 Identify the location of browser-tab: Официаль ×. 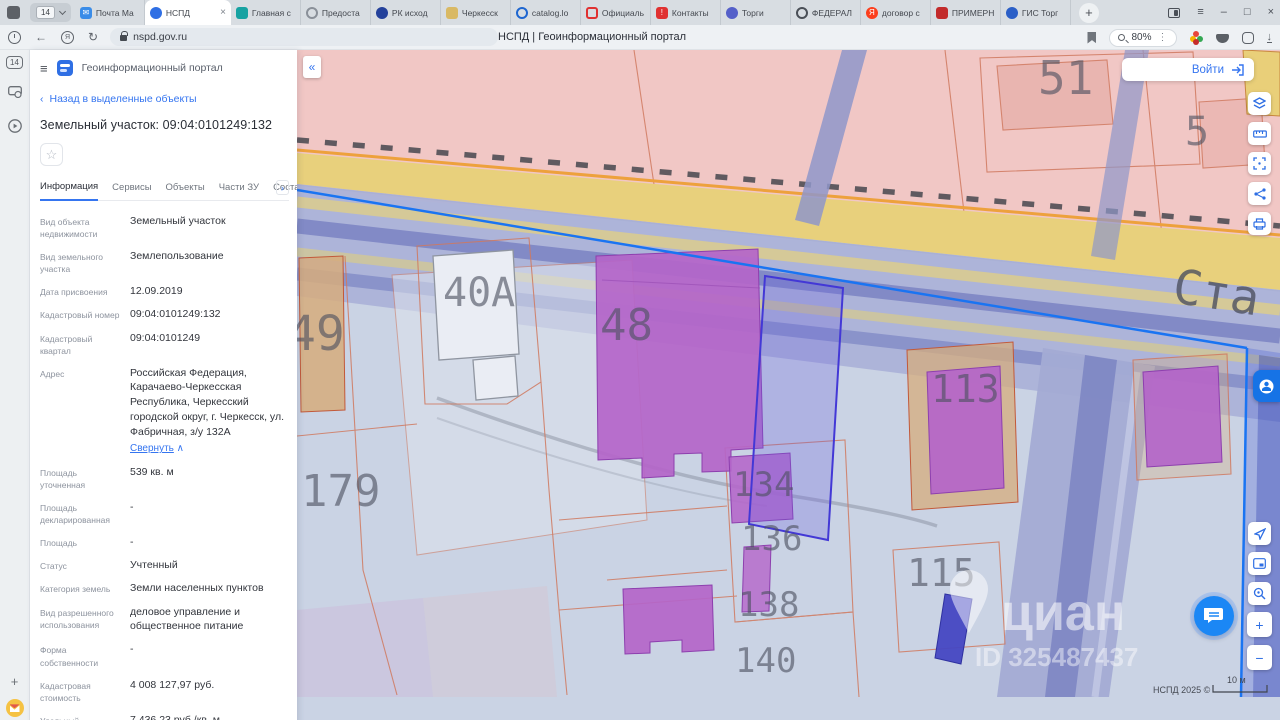
(616, 12).